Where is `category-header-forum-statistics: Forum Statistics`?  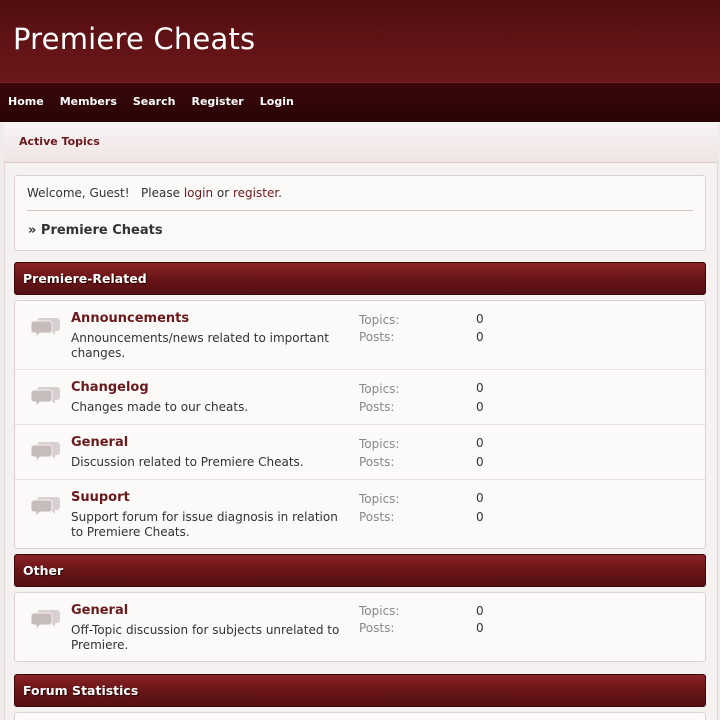
category-header-forum-statistics: Forum Statistics is located at coordinates (360, 690).